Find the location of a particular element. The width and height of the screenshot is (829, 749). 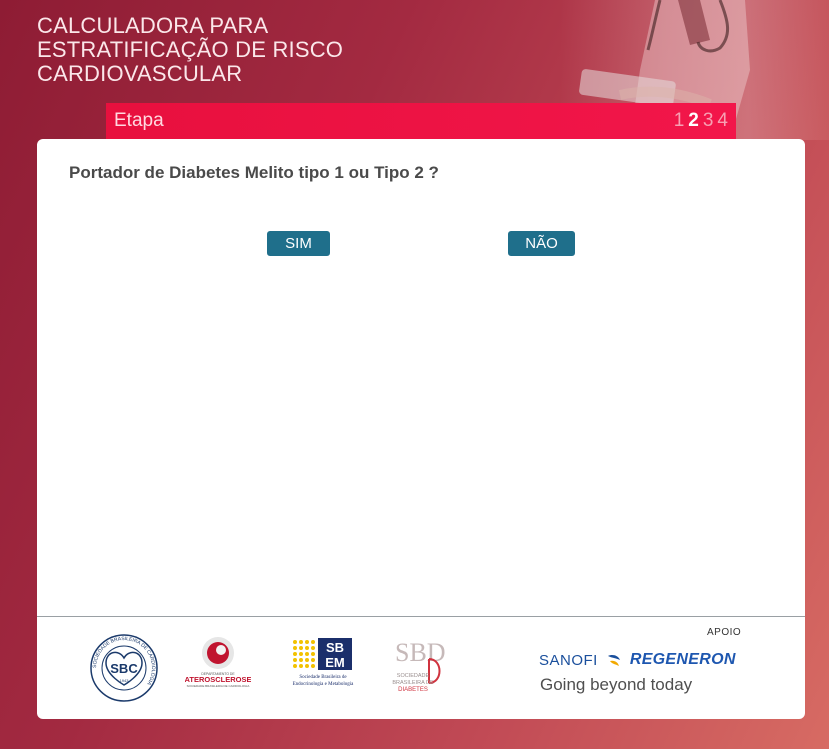

regeneron-logo: REGENERON is located at coordinates (682, 659).